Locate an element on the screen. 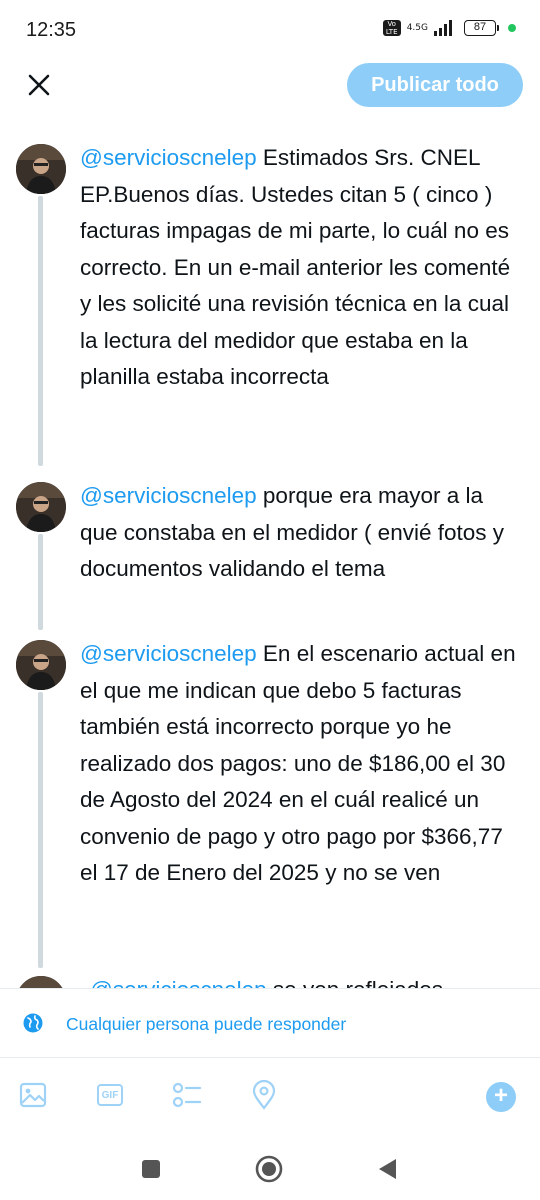 The image size is (540, 1200). add-tweet-button: + is located at coordinates (501, 1097).